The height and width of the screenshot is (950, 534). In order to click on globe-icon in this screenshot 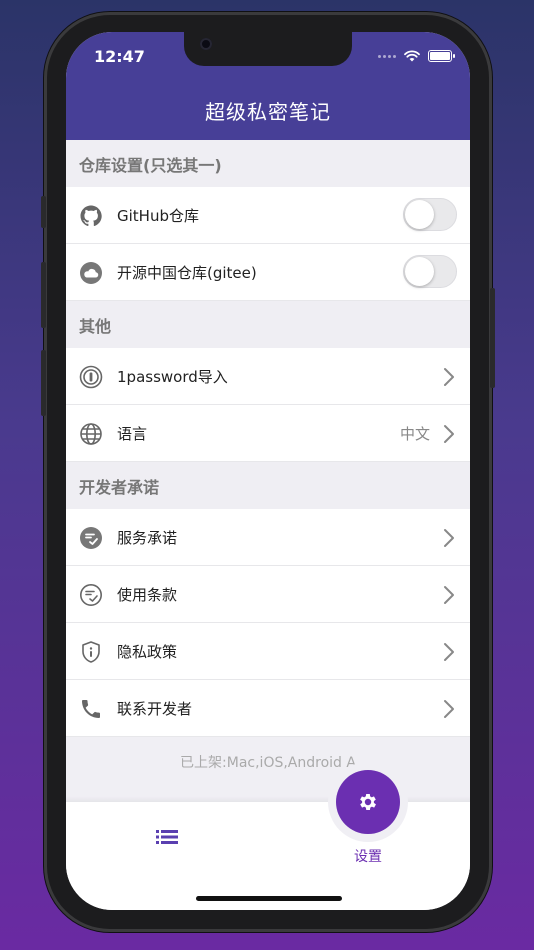, I will do `click(91, 434)`.